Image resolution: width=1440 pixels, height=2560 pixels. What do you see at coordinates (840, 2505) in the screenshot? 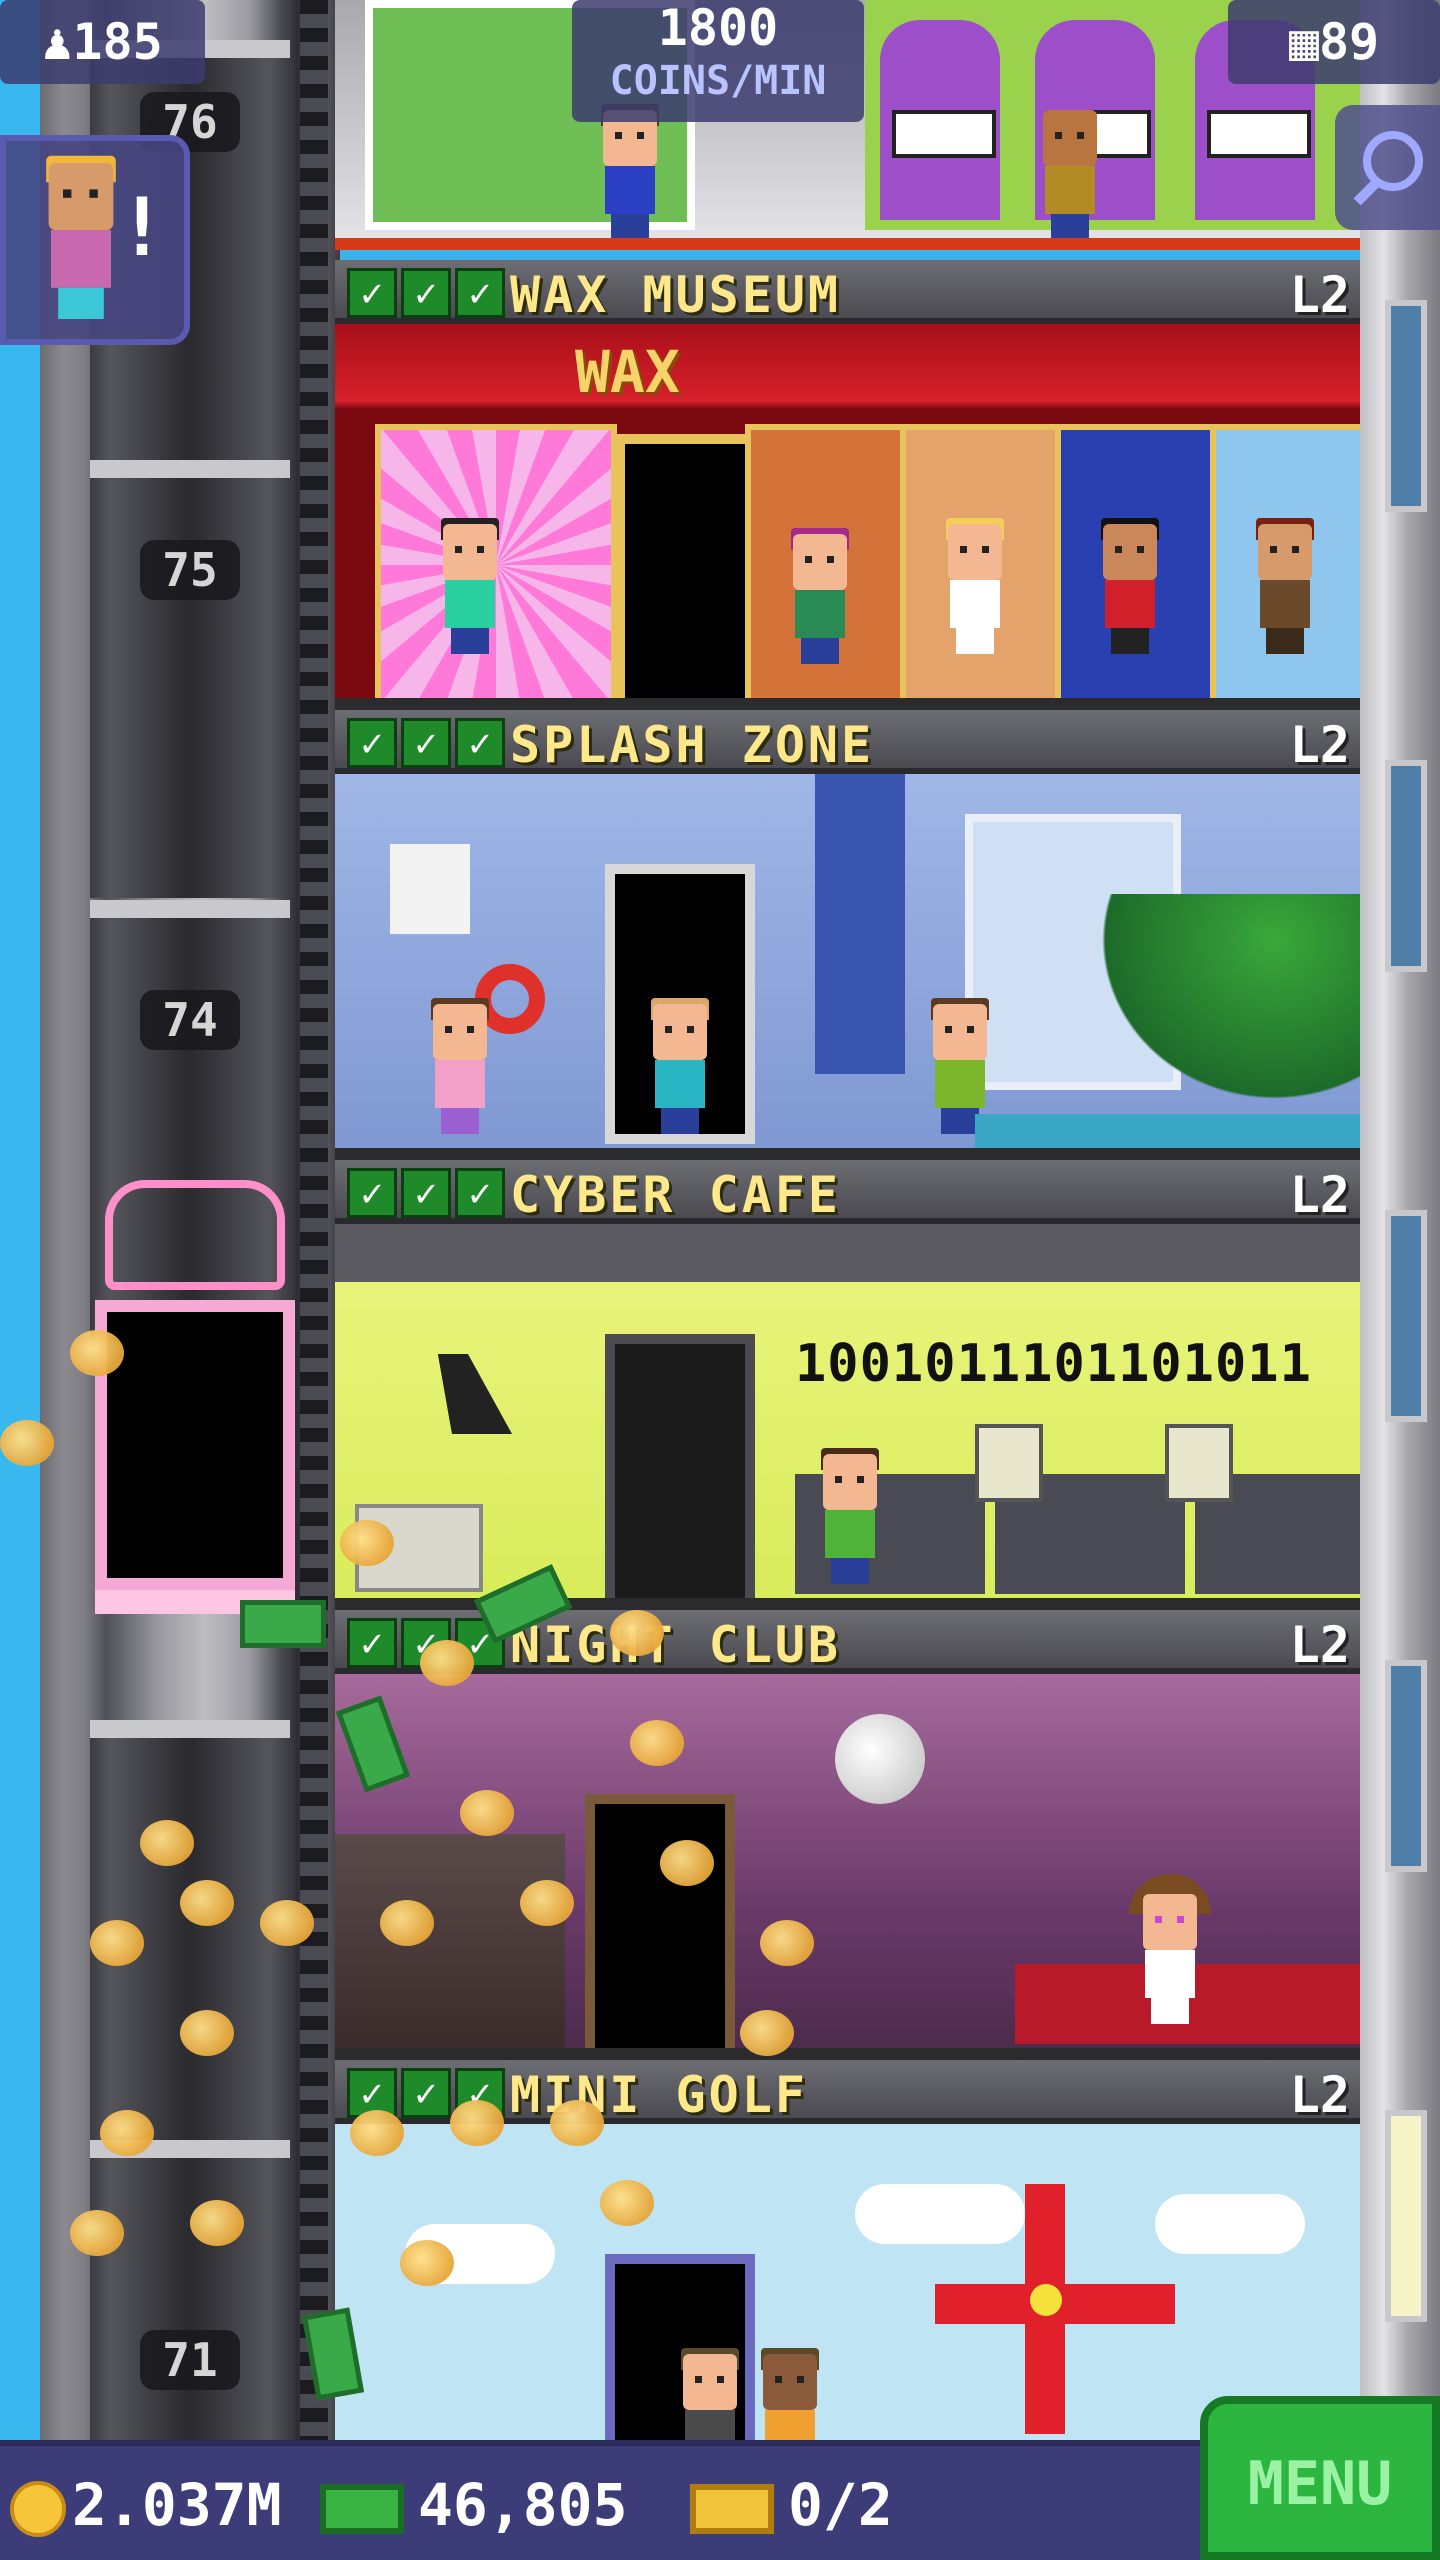
I see `ticket-value: 0/2` at bounding box center [840, 2505].